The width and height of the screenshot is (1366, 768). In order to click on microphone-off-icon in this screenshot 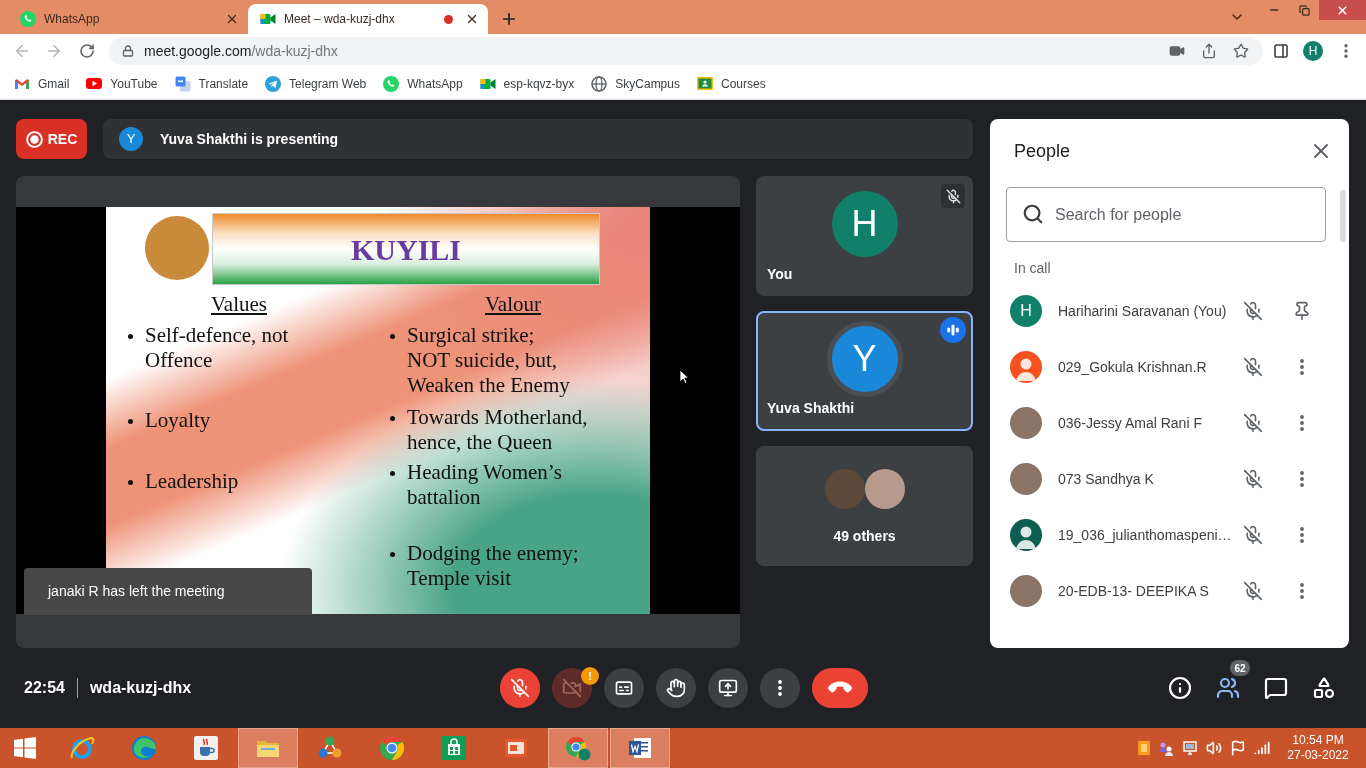, I will do `click(520, 688)`.